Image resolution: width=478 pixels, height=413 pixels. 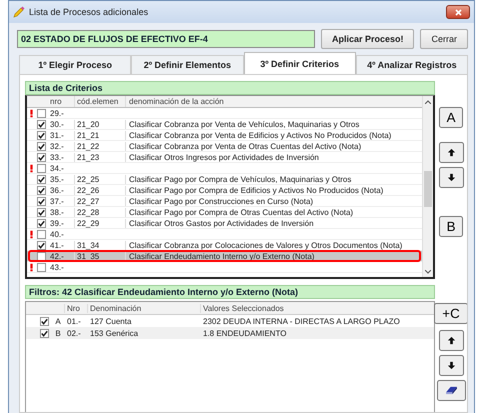 I want to click on row-number: 02.-, so click(x=74, y=333).